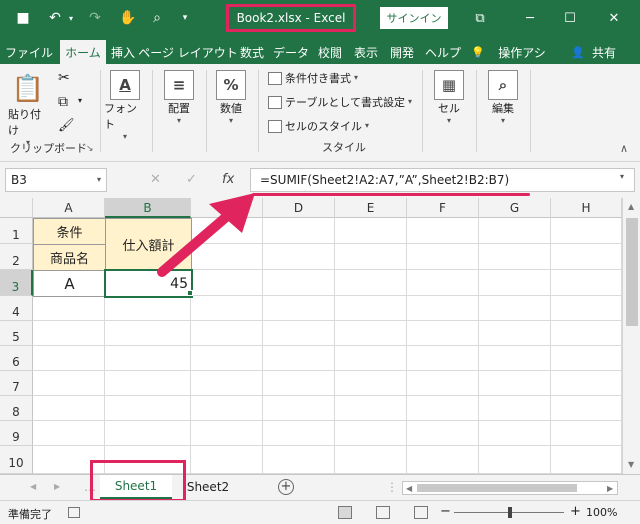 The image size is (640, 524). I want to click on tab-file: ファイル, so click(29, 52).